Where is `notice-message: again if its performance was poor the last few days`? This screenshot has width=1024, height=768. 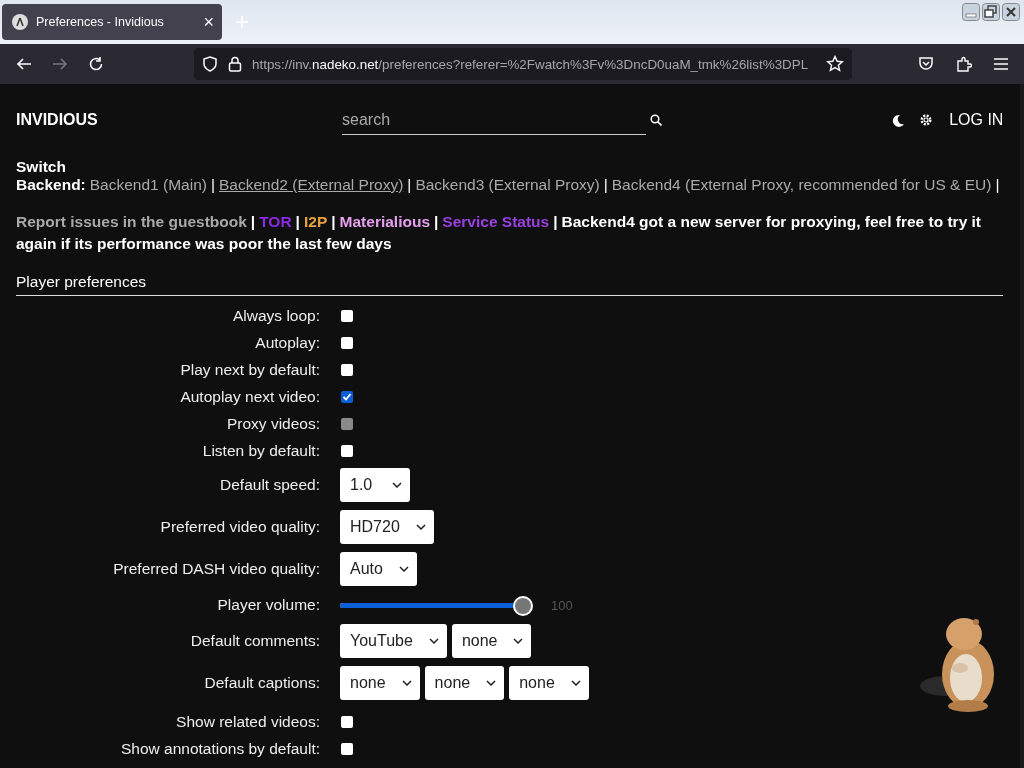 notice-message: again if its performance was poor the last few days is located at coordinates (204, 244).